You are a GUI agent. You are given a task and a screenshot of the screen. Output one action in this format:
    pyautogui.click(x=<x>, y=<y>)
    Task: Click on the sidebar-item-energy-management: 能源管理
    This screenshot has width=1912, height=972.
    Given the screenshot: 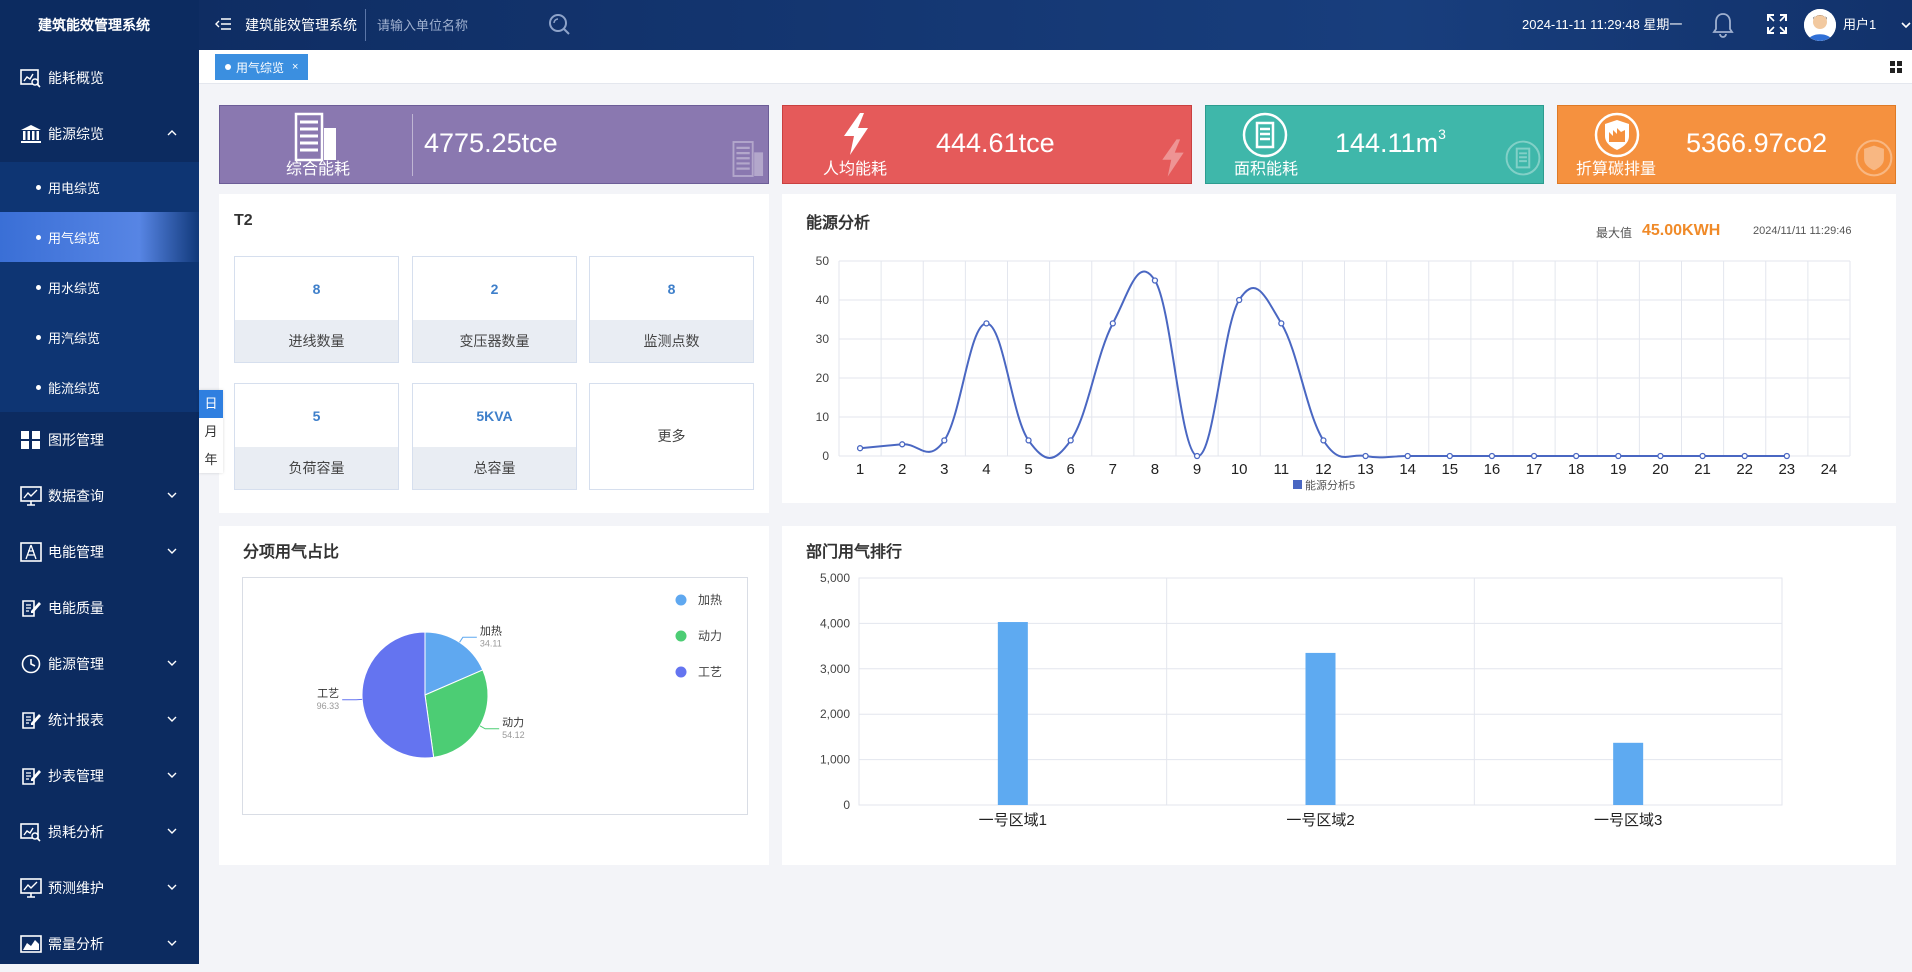 What is the action you would take?
    pyautogui.click(x=99, y=664)
    